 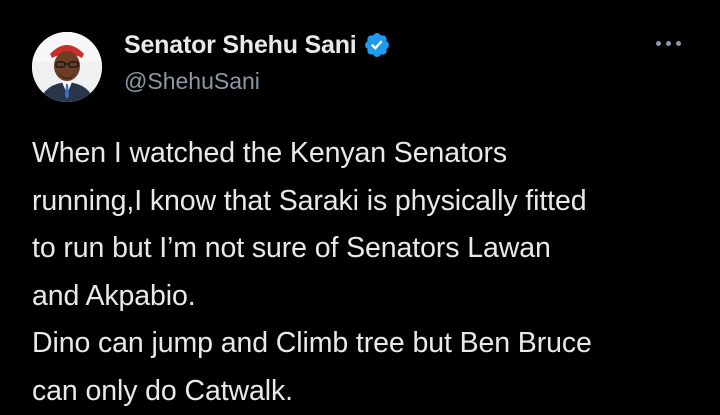 I want to click on tweet-text-line: When I watched the Kenyan Senators, so click(x=367, y=154).